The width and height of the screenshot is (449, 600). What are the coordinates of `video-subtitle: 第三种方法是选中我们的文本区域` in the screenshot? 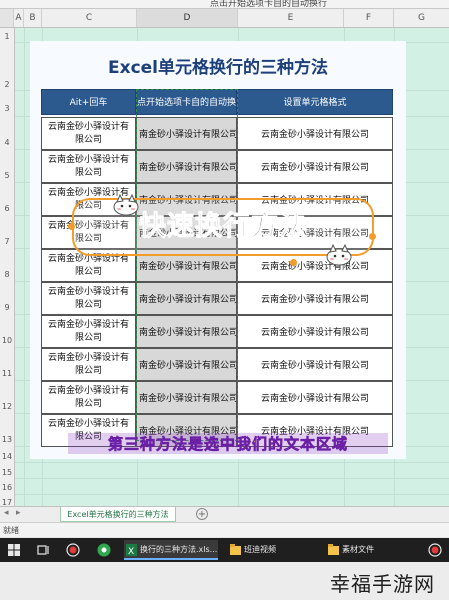 It's located at (228, 443).